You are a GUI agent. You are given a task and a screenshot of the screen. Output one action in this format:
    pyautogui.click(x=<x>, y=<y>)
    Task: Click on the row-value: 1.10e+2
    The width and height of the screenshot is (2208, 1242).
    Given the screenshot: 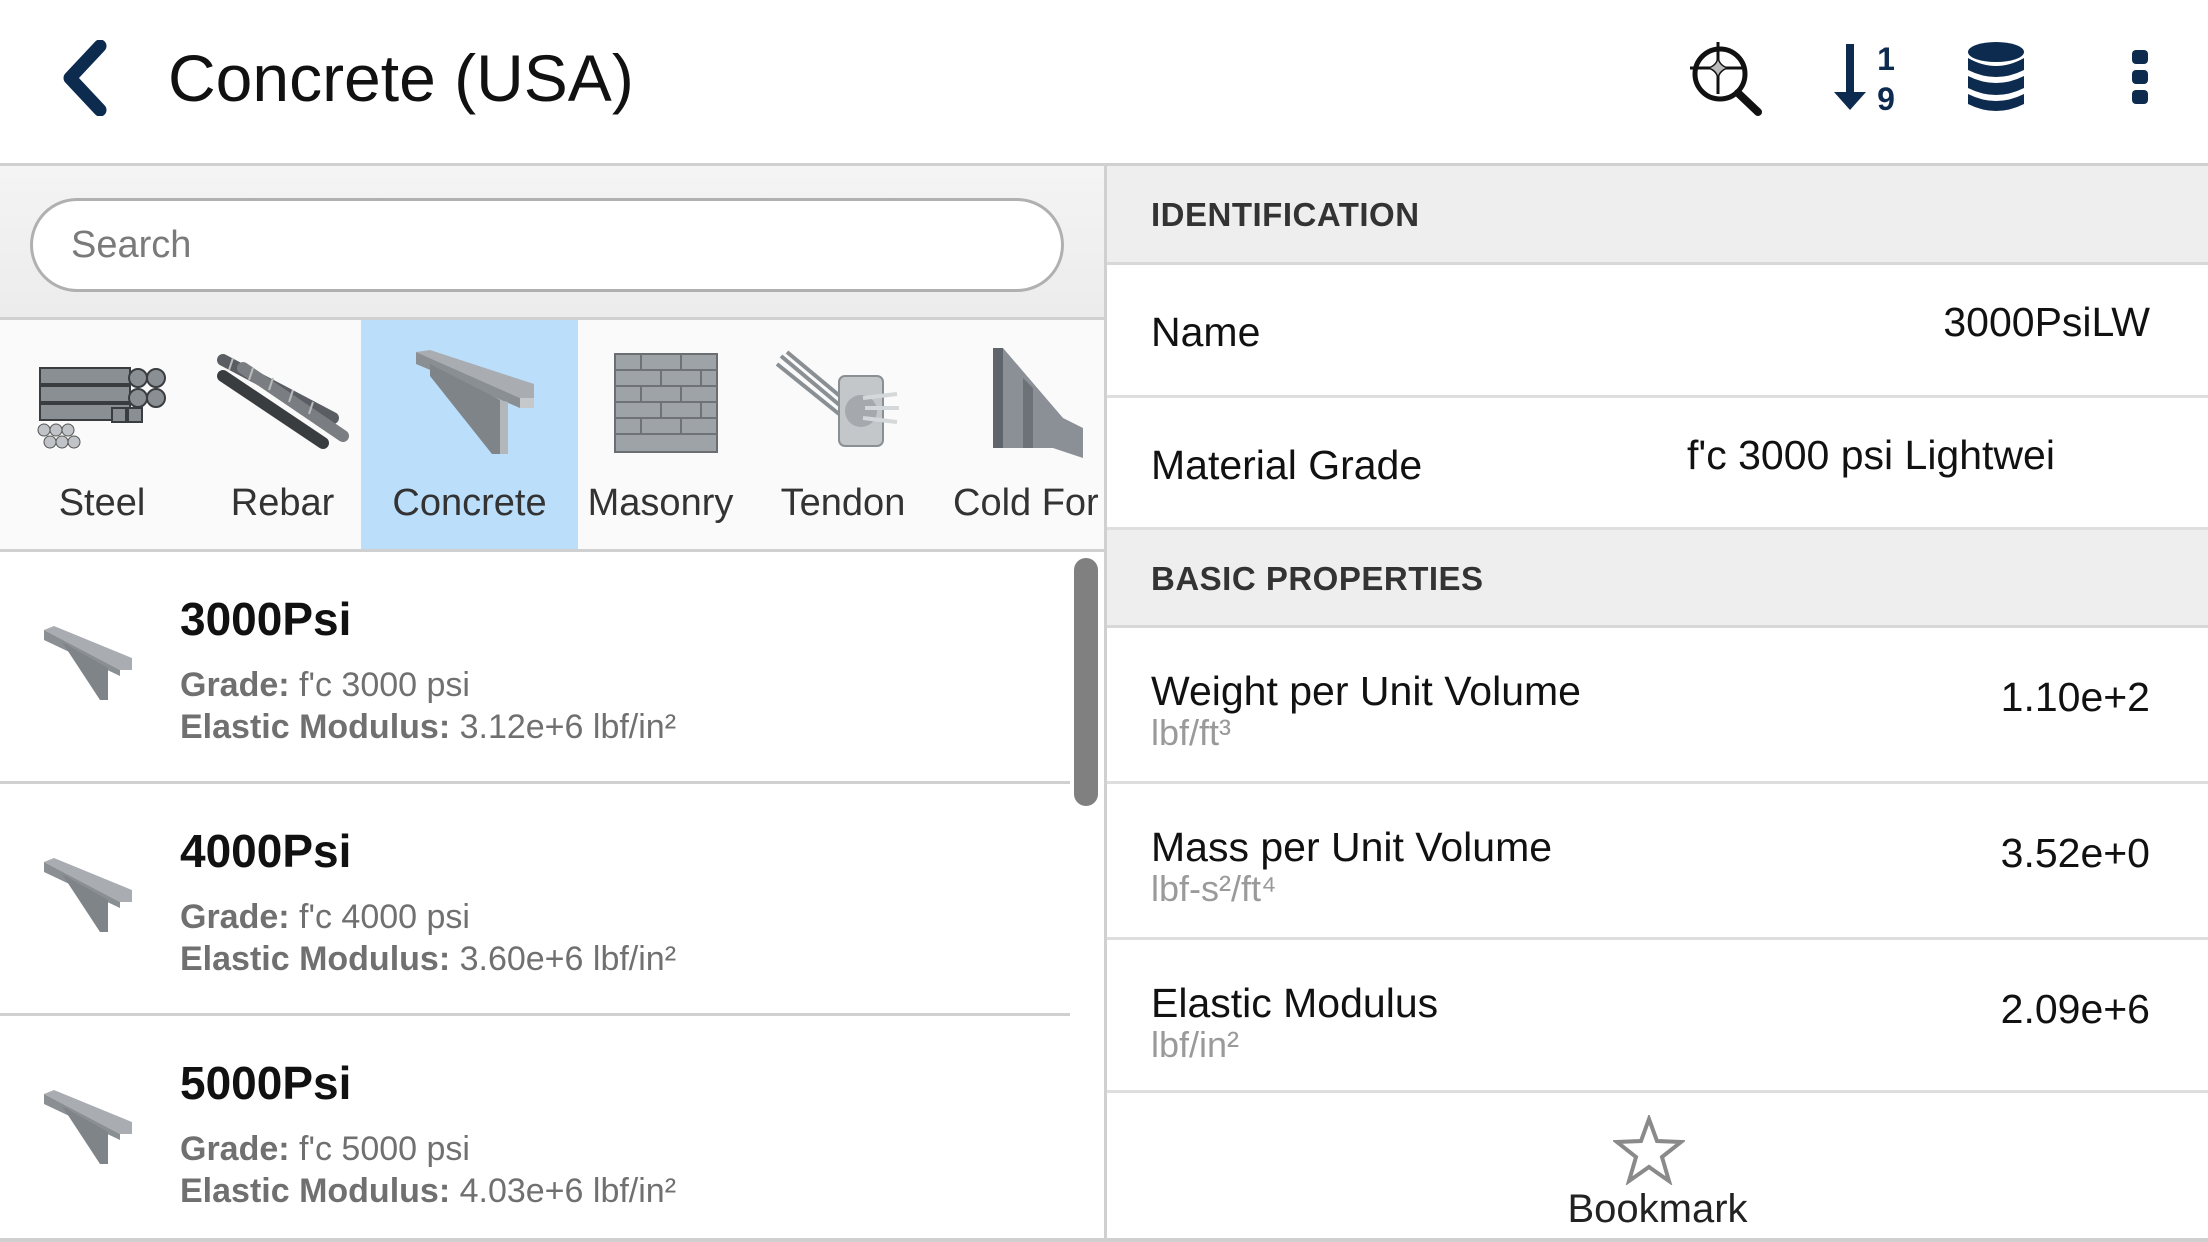 What is the action you would take?
    pyautogui.click(x=2075, y=697)
    